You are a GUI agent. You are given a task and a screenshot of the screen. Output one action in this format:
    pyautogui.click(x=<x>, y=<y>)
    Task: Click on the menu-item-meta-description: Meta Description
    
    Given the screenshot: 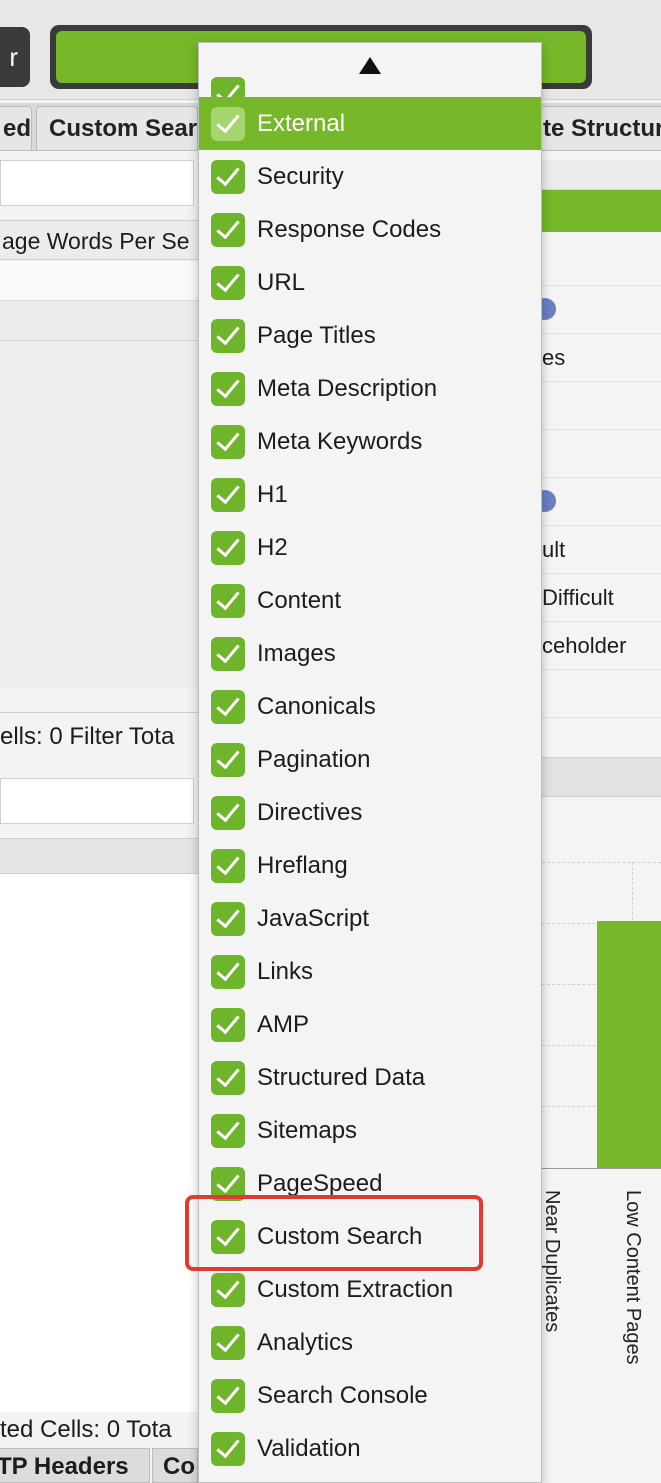 What is the action you would take?
    pyautogui.click(x=370, y=388)
    